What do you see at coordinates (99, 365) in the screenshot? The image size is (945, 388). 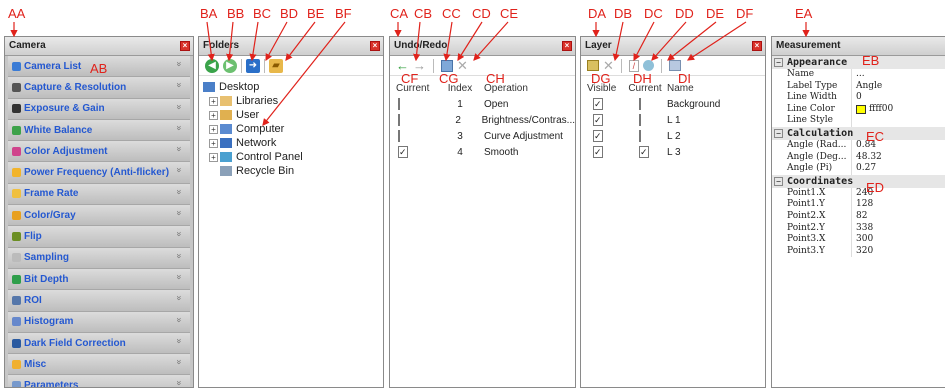 I see `camera-item: Misc »` at bounding box center [99, 365].